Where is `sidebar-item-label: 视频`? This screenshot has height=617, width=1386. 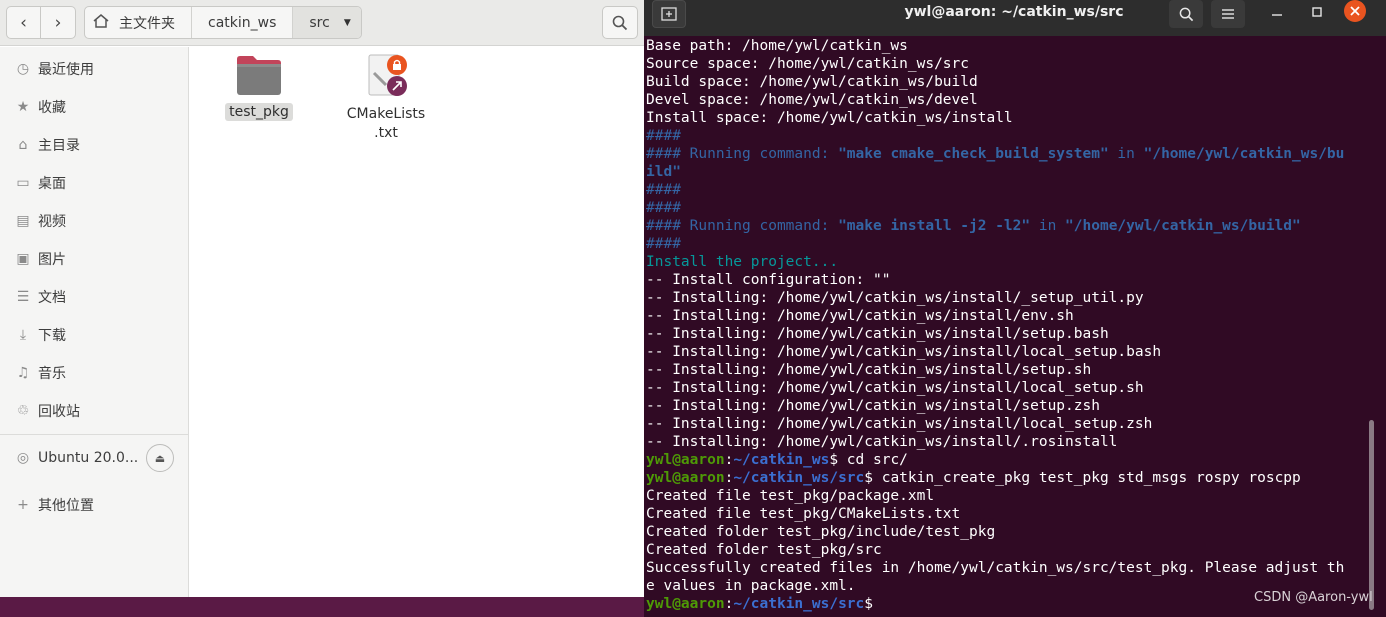
sidebar-item-label: 视频 is located at coordinates (52, 222).